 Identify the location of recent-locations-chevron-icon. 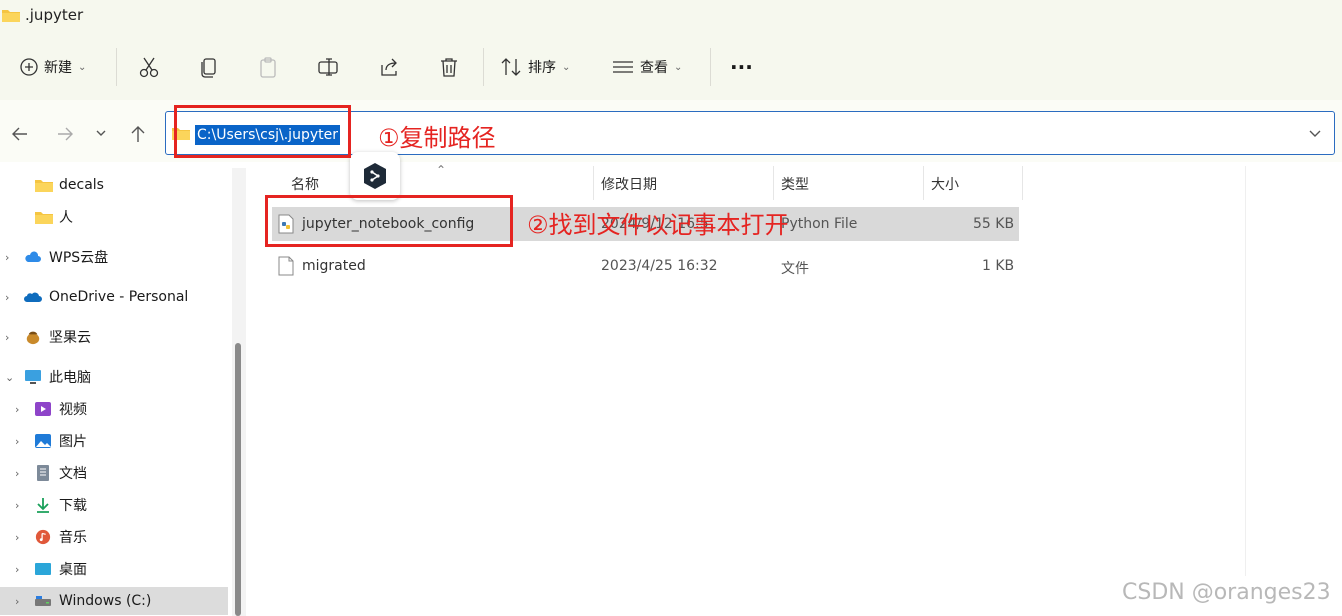
(101, 133).